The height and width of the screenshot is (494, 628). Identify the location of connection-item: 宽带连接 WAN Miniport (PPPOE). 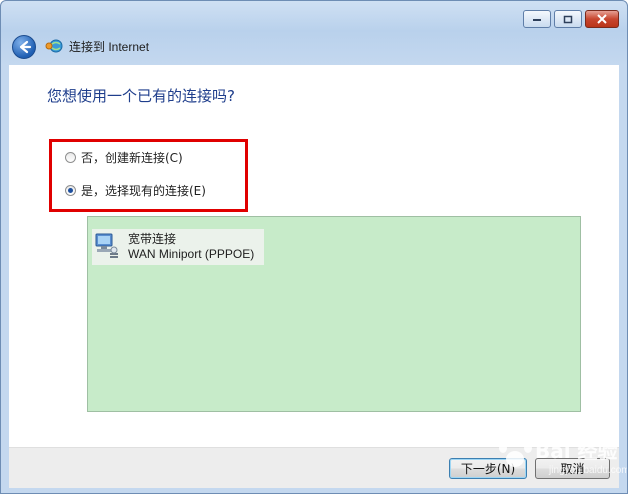
(178, 247).